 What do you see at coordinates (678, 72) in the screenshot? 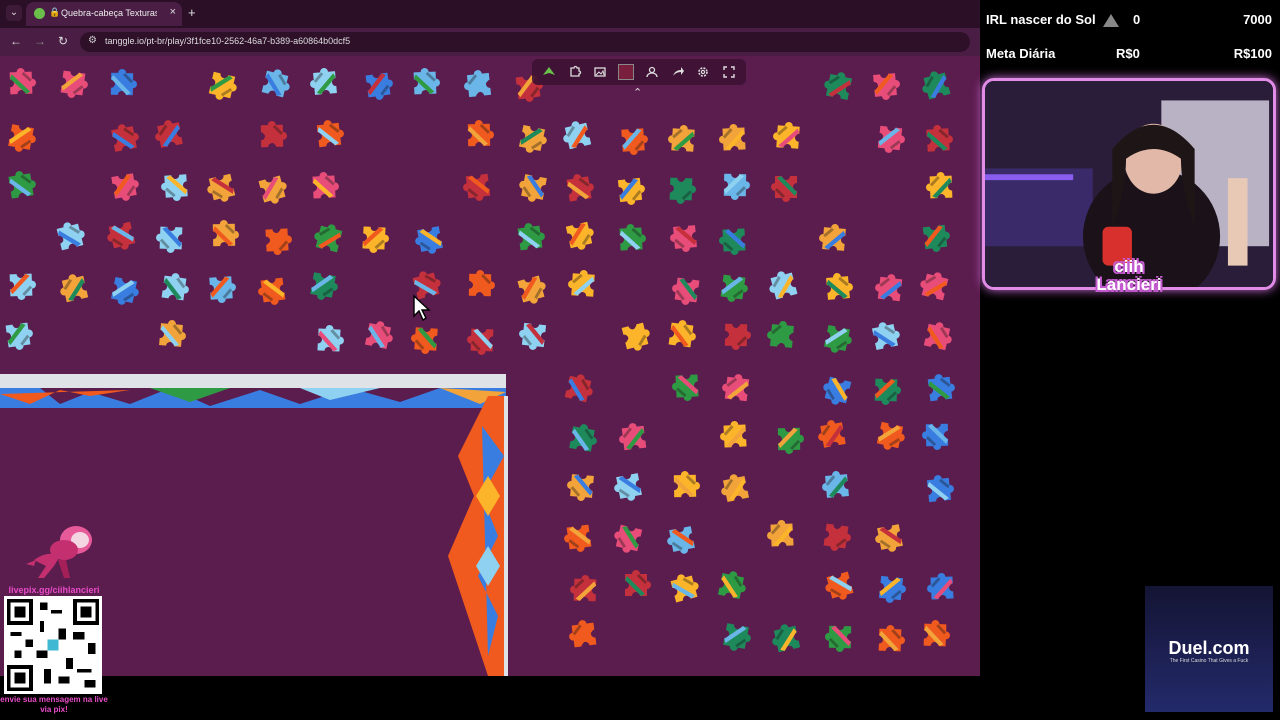
I see `share-icon` at bounding box center [678, 72].